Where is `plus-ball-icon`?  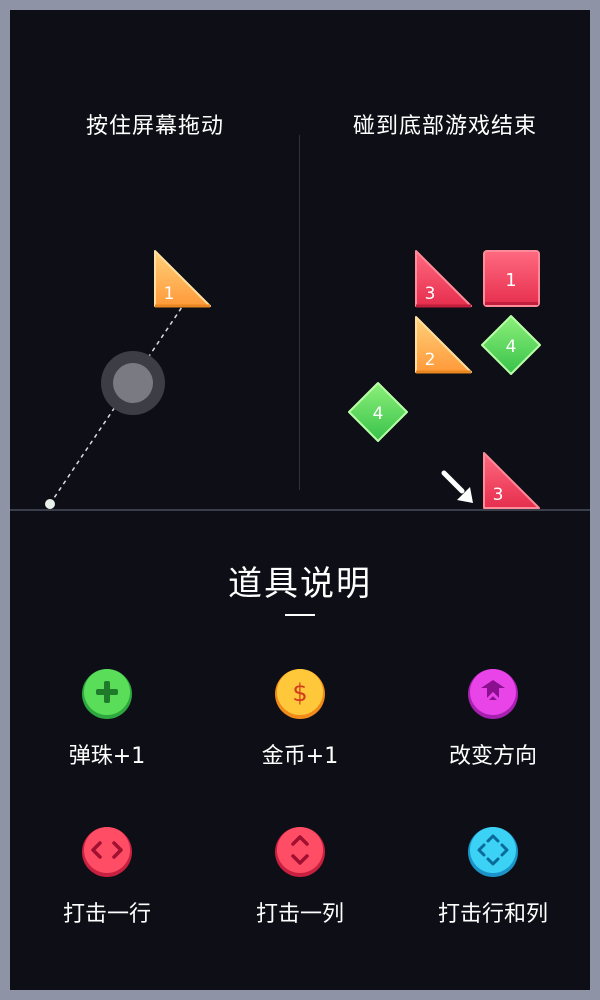 plus-ball-icon is located at coordinates (107, 694).